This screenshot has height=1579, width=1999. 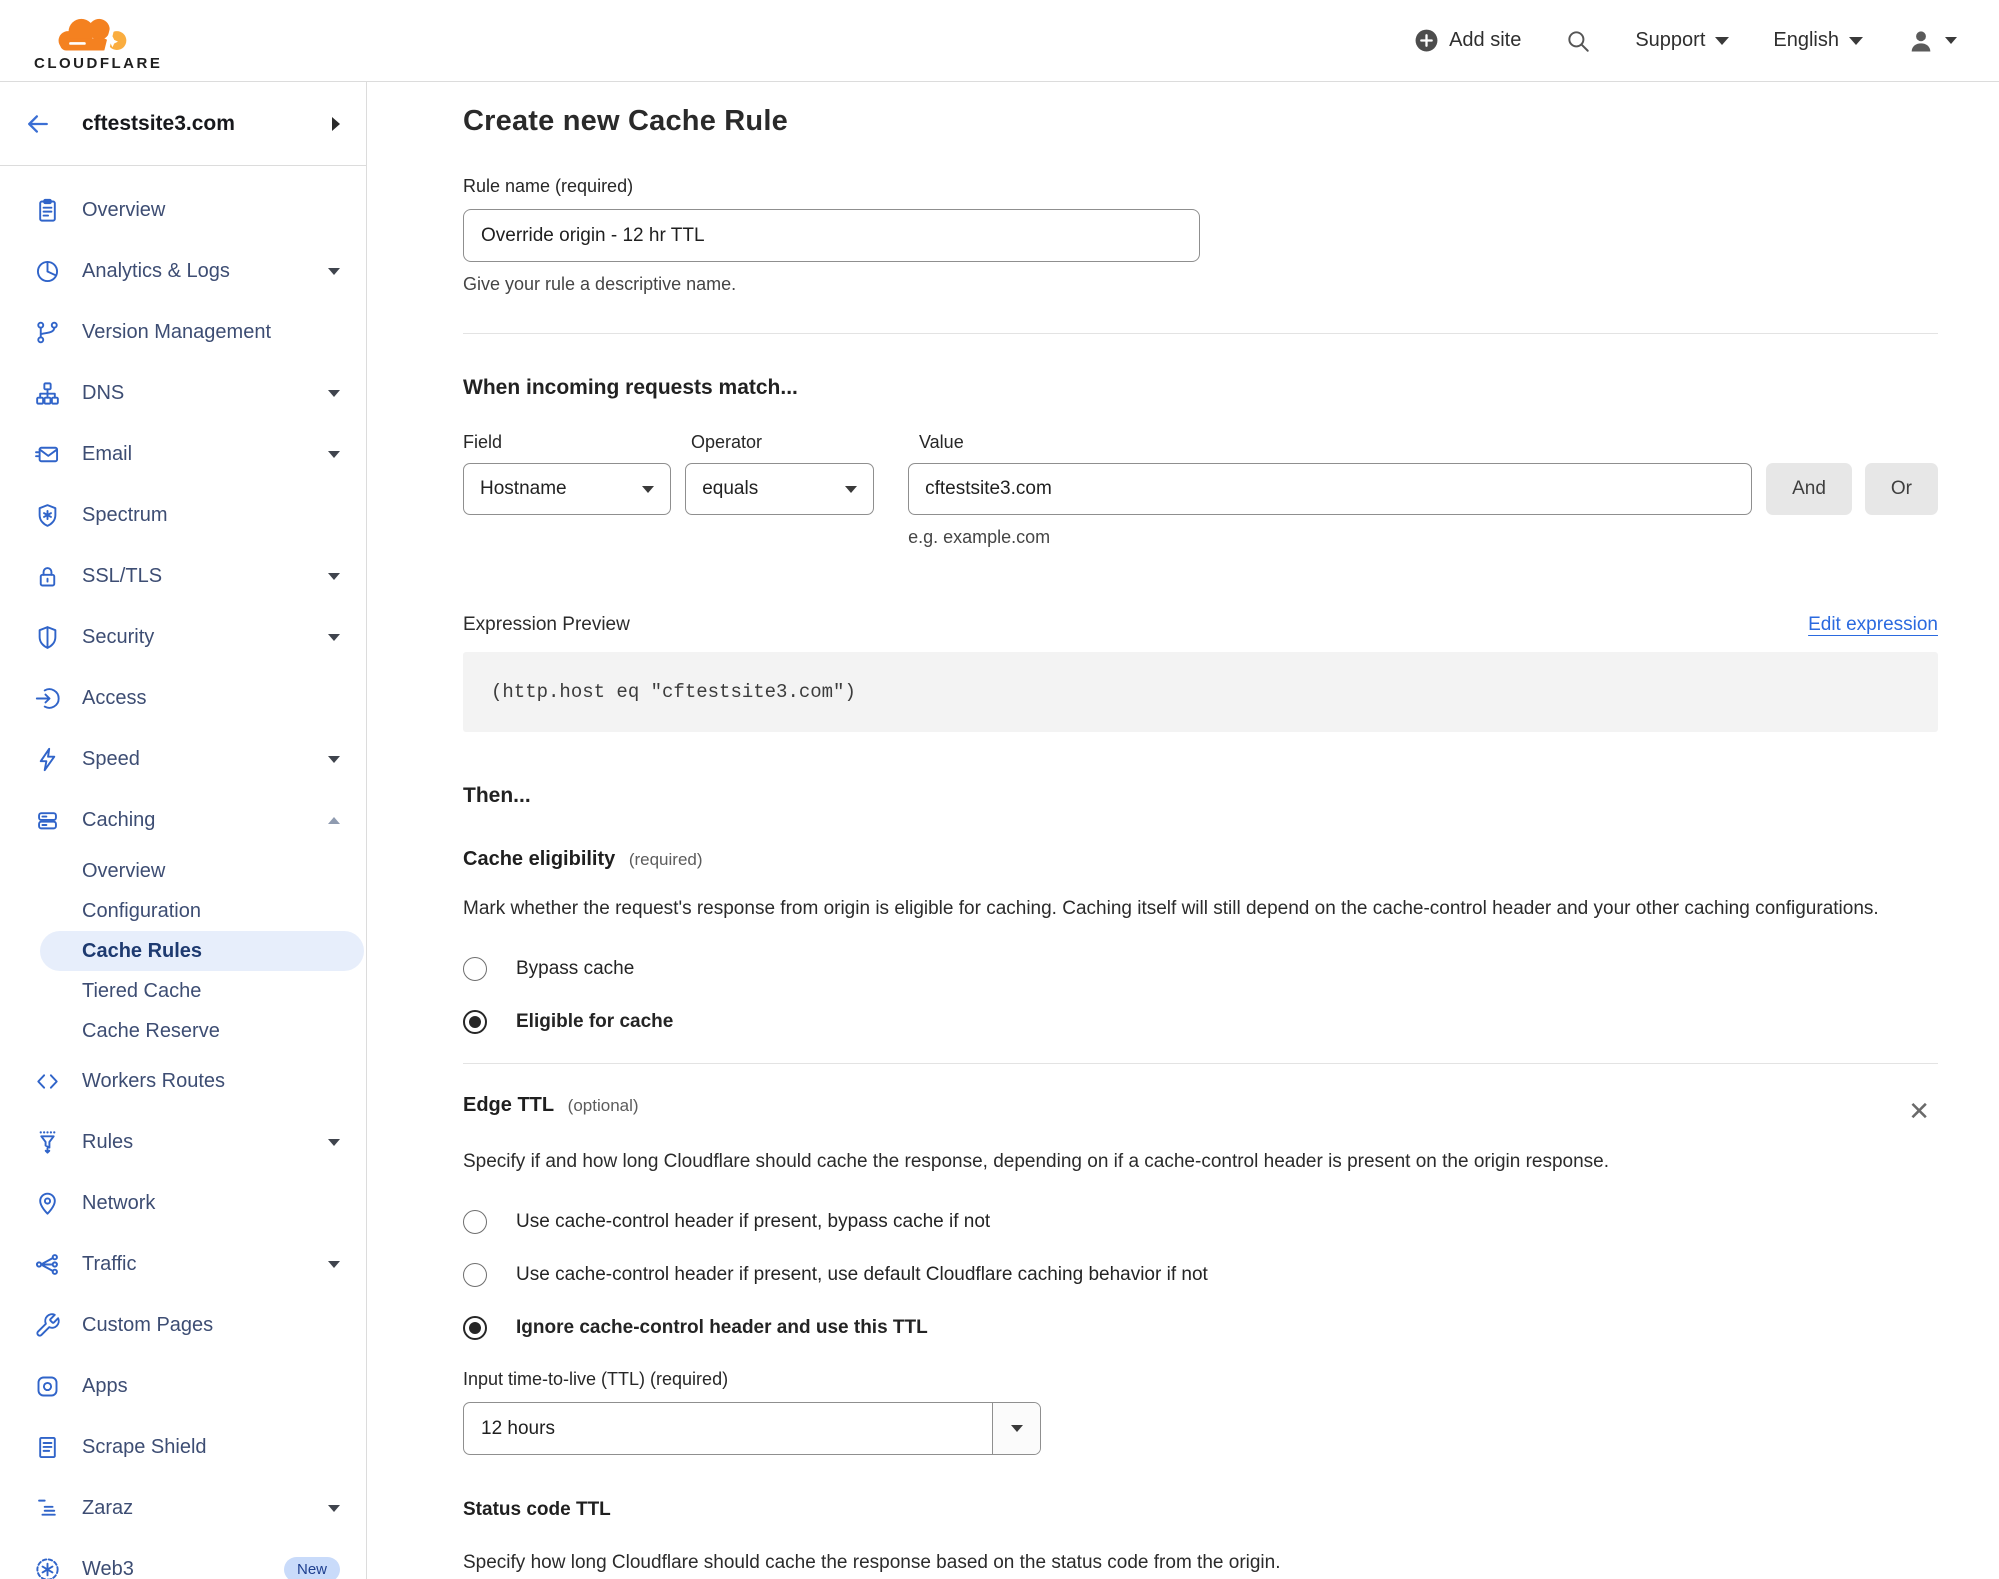 I want to click on sidebar-item-ssl-tls: SSL/TLS, so click(x=183, y=576).